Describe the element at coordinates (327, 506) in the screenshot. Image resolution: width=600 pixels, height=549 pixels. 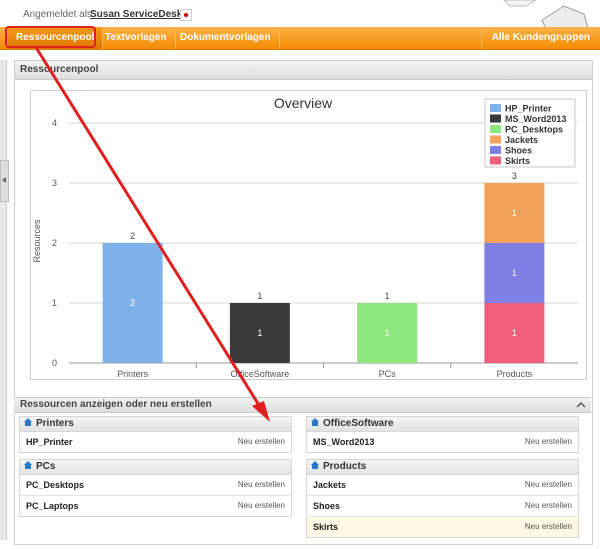
I see `resource-name: Shoes` at that location.